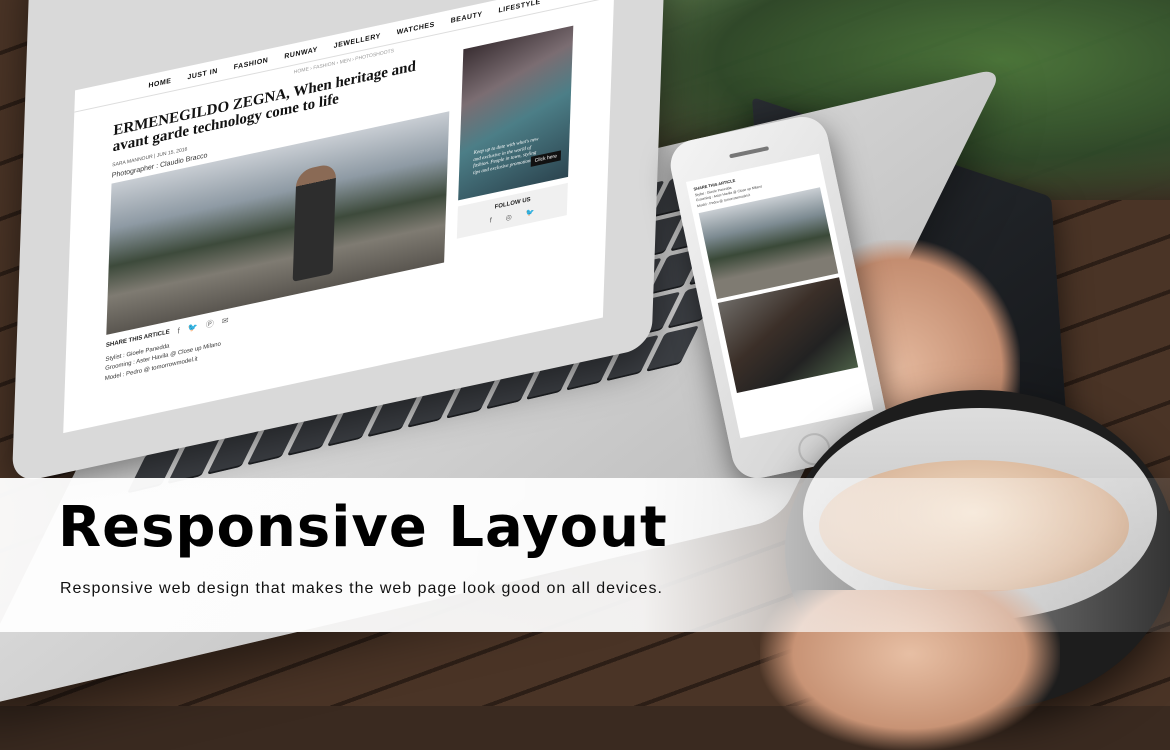  I want to click on nav-home: HOME, so click(159, 84).